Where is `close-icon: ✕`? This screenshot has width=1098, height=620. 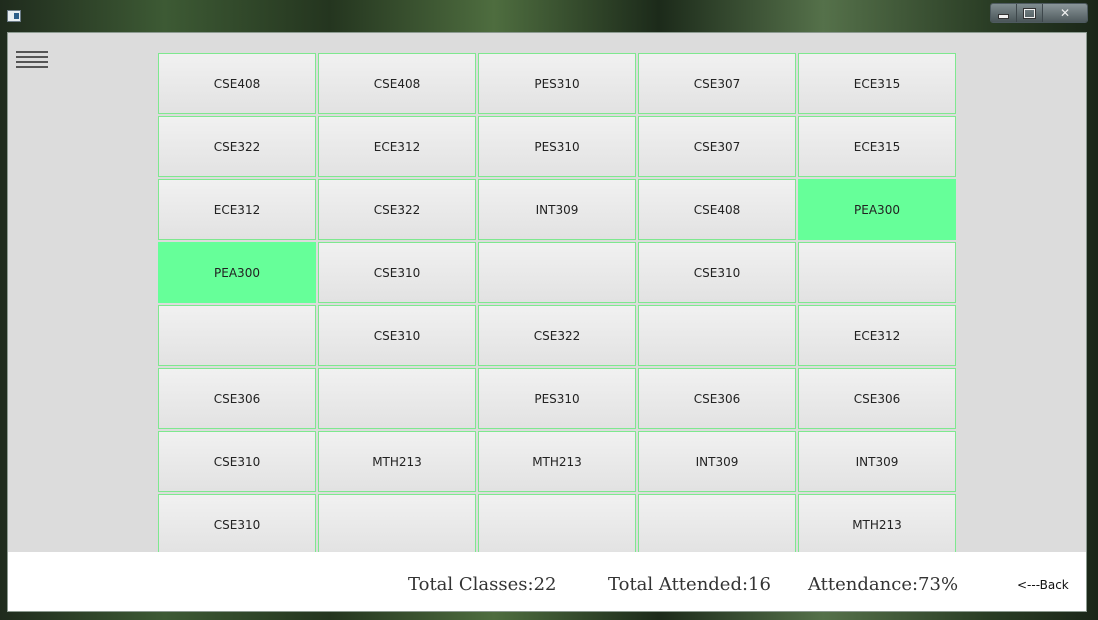
close-icon: ✕ is located at coordinates (1065, 13).